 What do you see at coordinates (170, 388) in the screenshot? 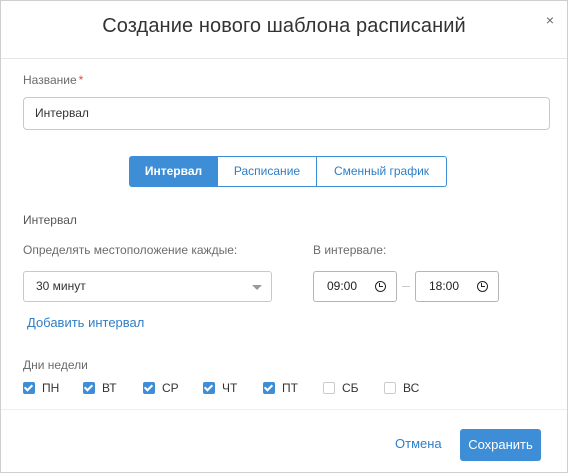
I see `weekday-label: СР` at bounding box center [170, 388].